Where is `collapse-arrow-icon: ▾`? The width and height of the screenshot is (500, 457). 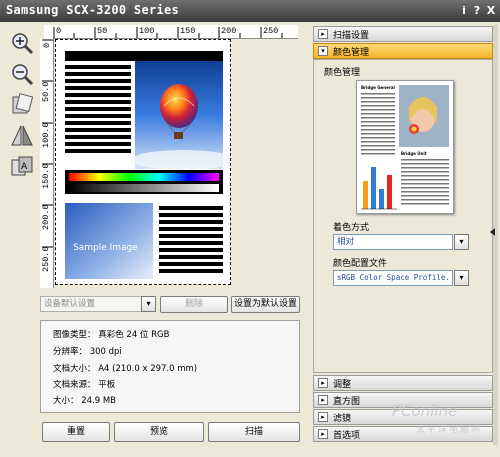 collapse-arrow-icon: ▾ is located at coordinates (323, 51).